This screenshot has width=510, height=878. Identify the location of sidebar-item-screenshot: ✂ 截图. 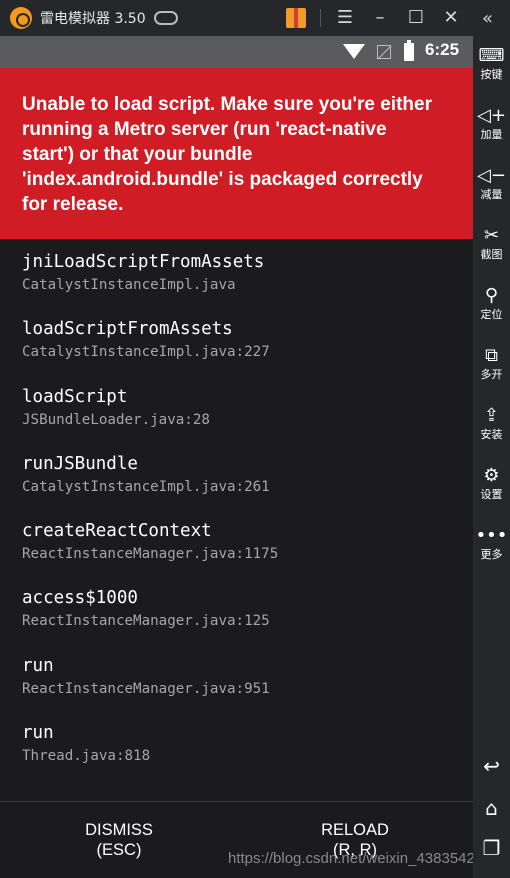
(491, 243).